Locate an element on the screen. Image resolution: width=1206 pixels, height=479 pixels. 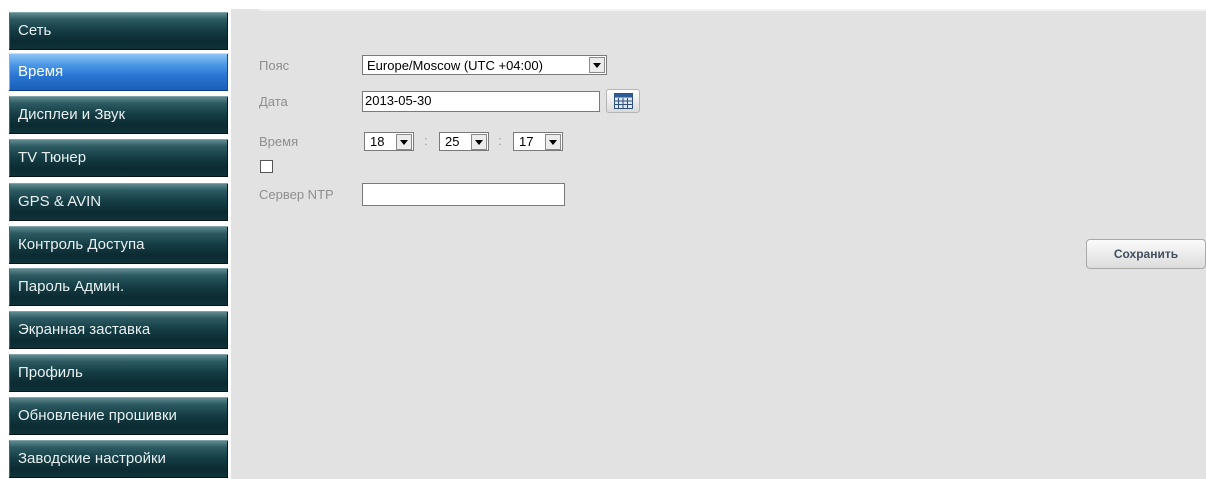
sidebar-item-admin-password: Пароль Админ. is located at coordinates (118, 287).